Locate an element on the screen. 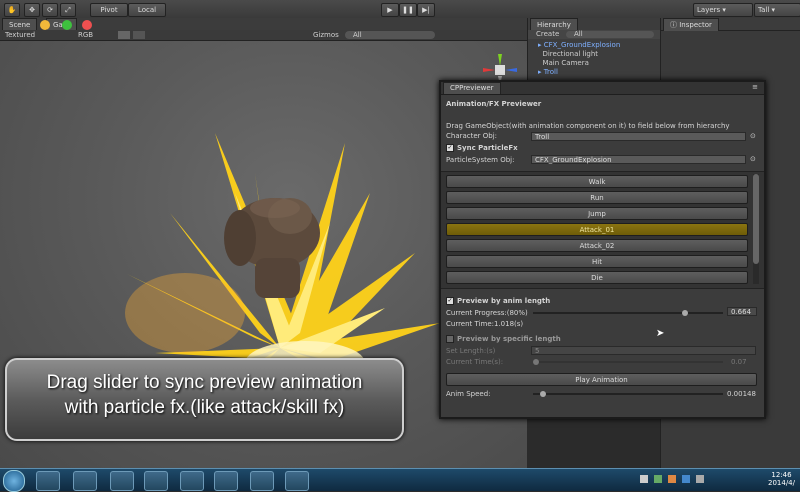 The image size is (800, 492). progress-slider is located at coordinates (628, 313).